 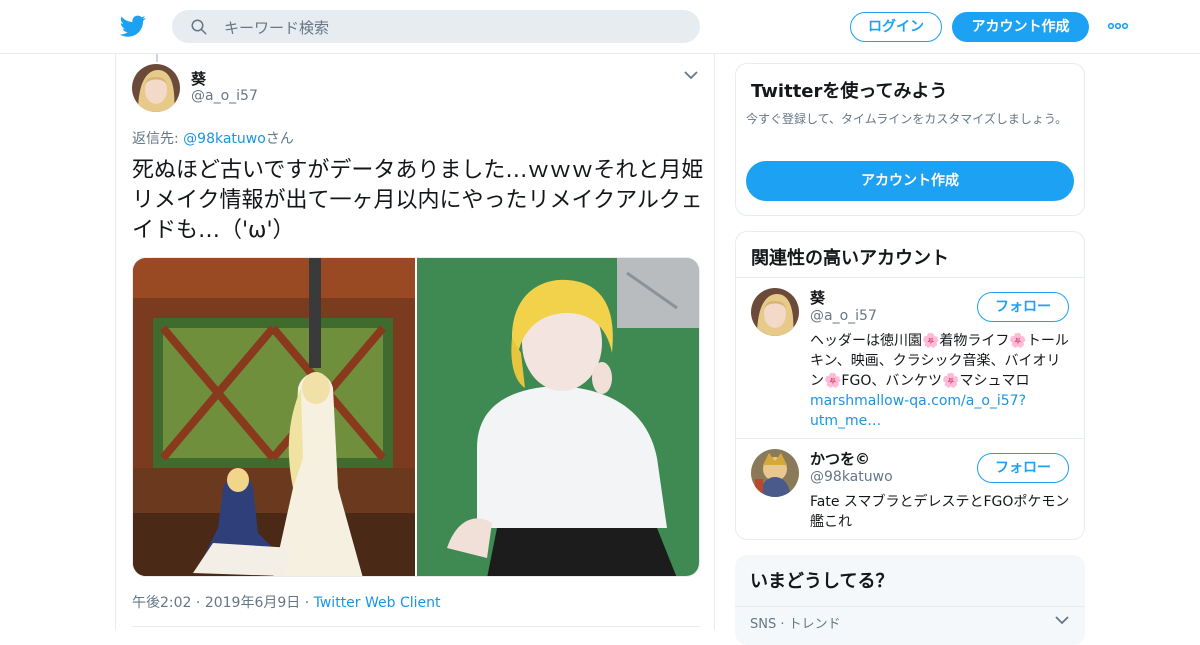 What do you see at coordinates (817, 297) in the screenshot?
I see `account-name: 葵` at bounding box center [817, 297].